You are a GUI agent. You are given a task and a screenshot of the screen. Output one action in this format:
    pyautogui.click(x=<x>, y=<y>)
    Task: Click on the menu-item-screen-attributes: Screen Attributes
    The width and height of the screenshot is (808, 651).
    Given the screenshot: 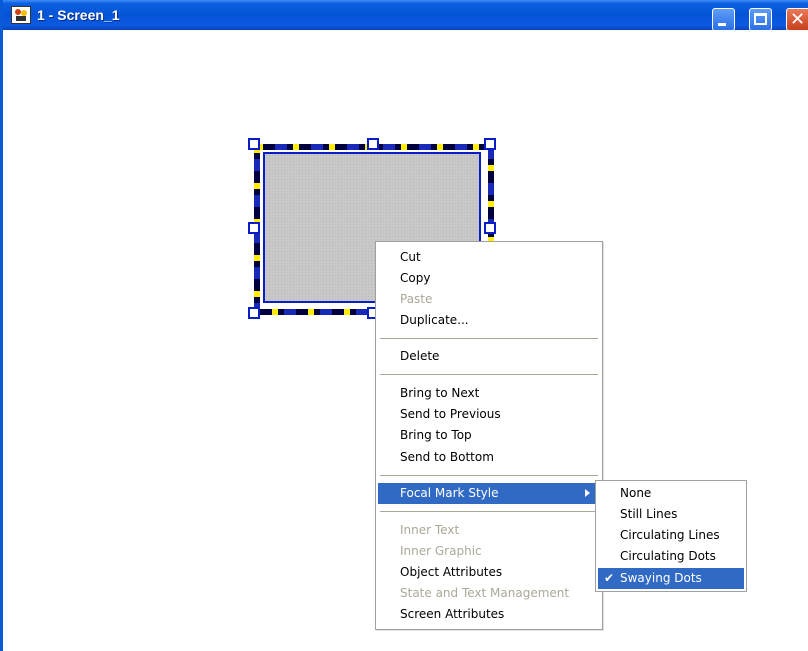 What is the action you would take?
    pyautogui.click(x=489, y=614)
    